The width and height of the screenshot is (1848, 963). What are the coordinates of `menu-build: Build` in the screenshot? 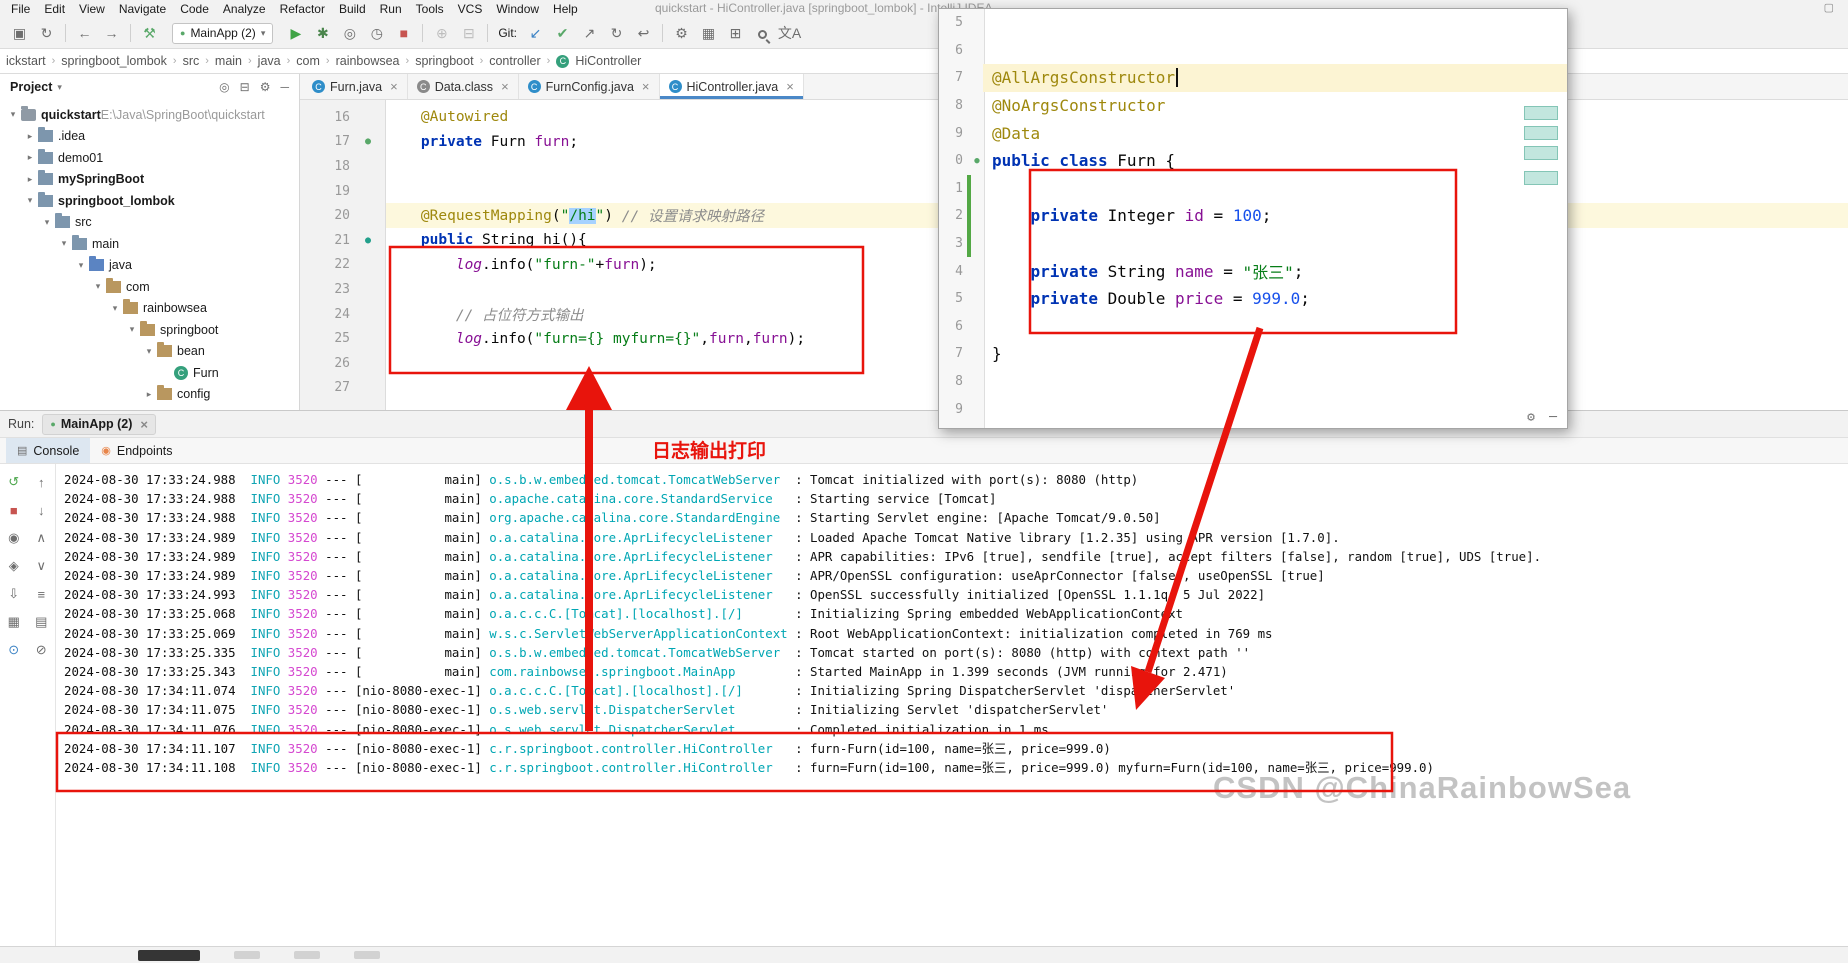 It's located at (352, 9).